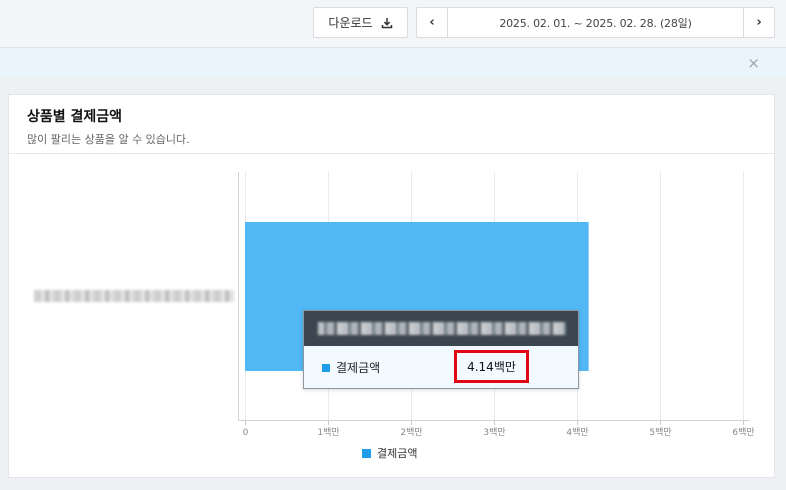 This screenshot has height=490, width=786. What do you see at coordinates (660, 432) in the screenshot?
I see `x-tick-label-5: 5백만` at bounding box center [660, 432].